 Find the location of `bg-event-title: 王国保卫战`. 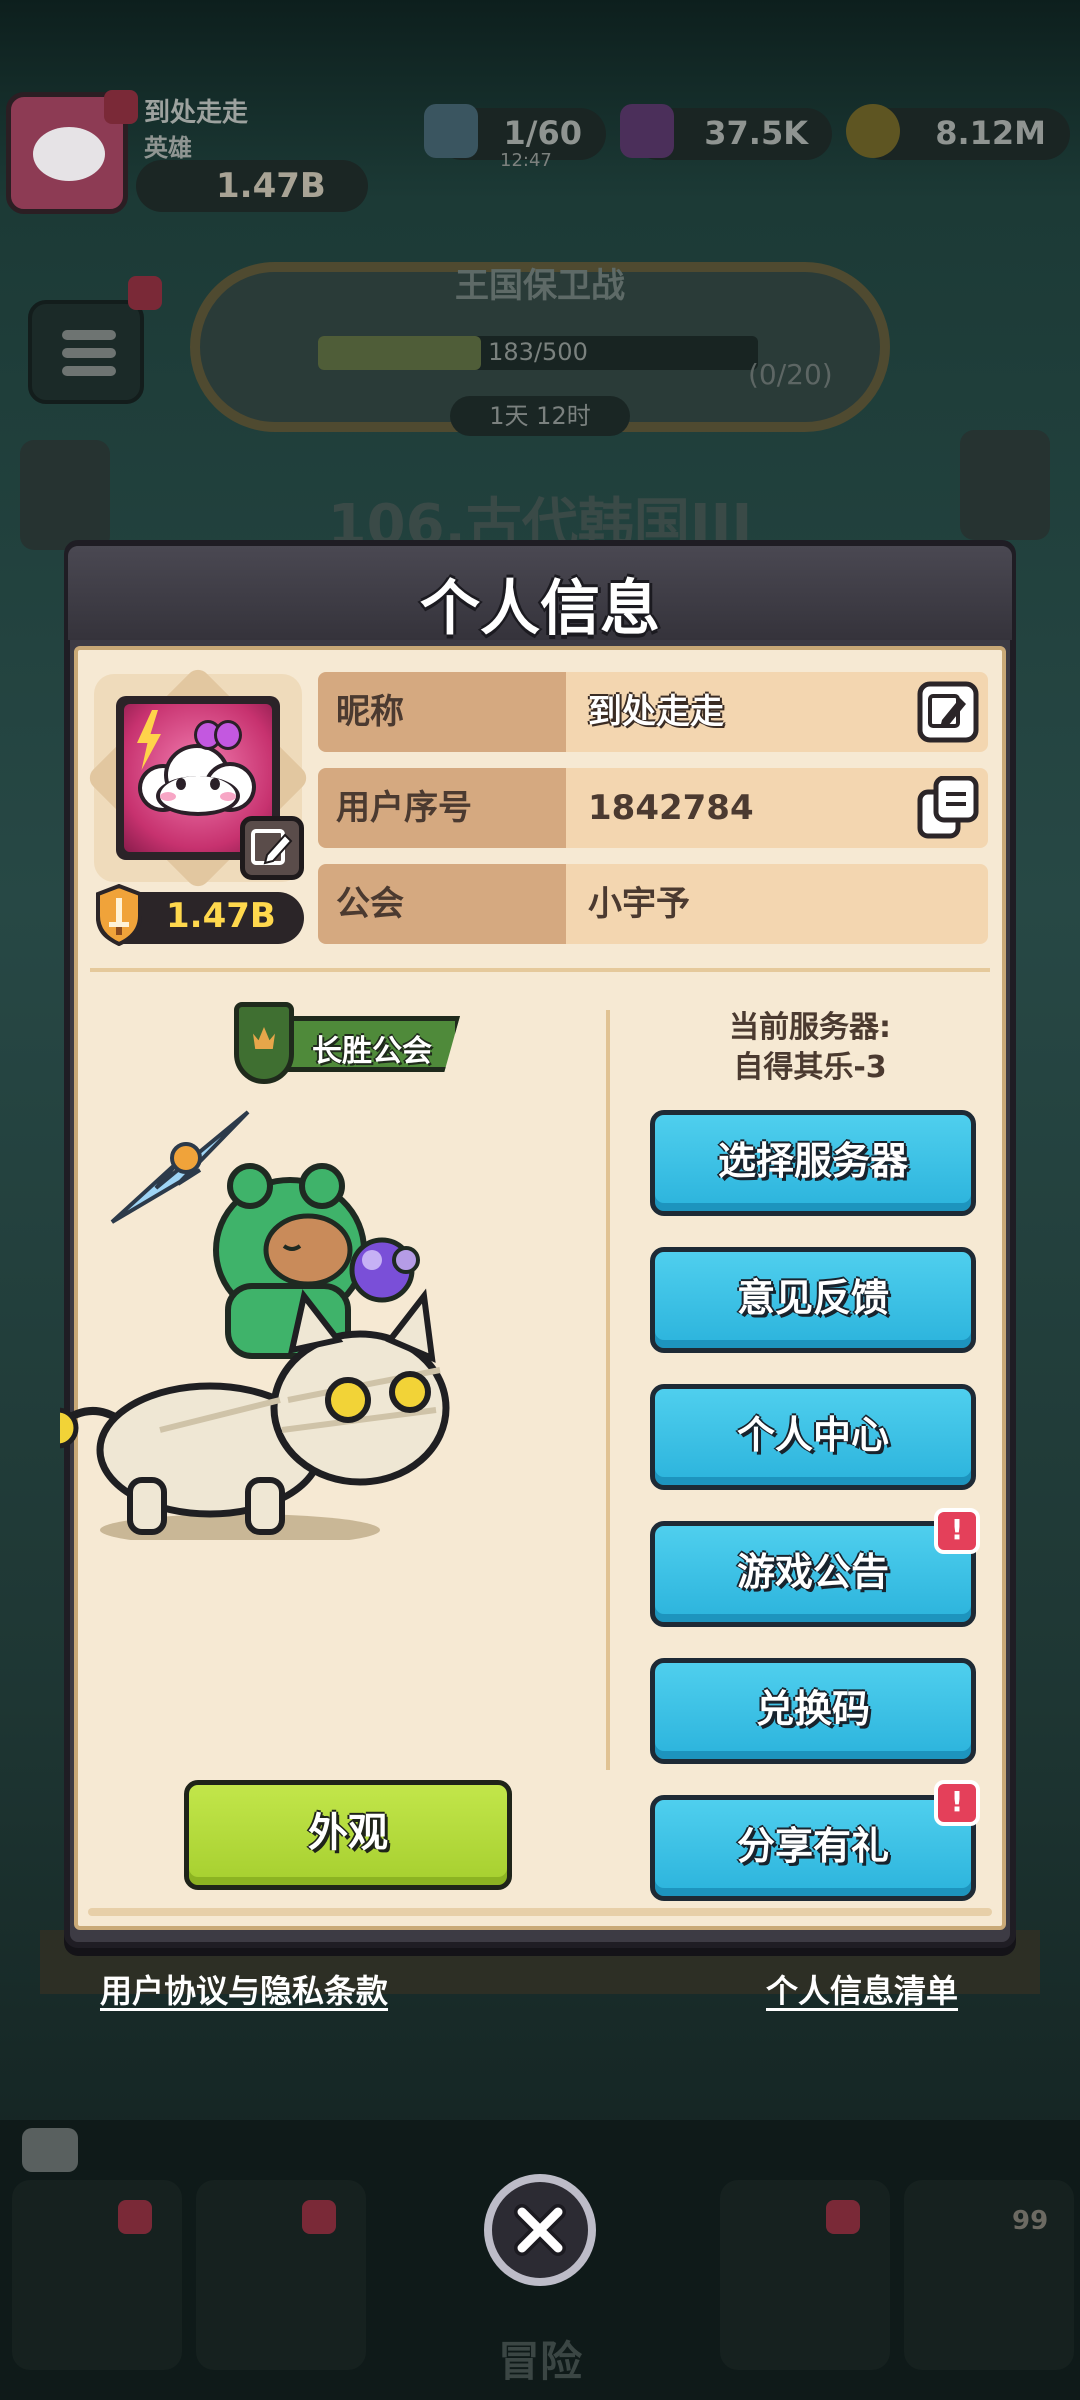

bg-event-title: 王国保卫战 is located at coordinates (540, 286).